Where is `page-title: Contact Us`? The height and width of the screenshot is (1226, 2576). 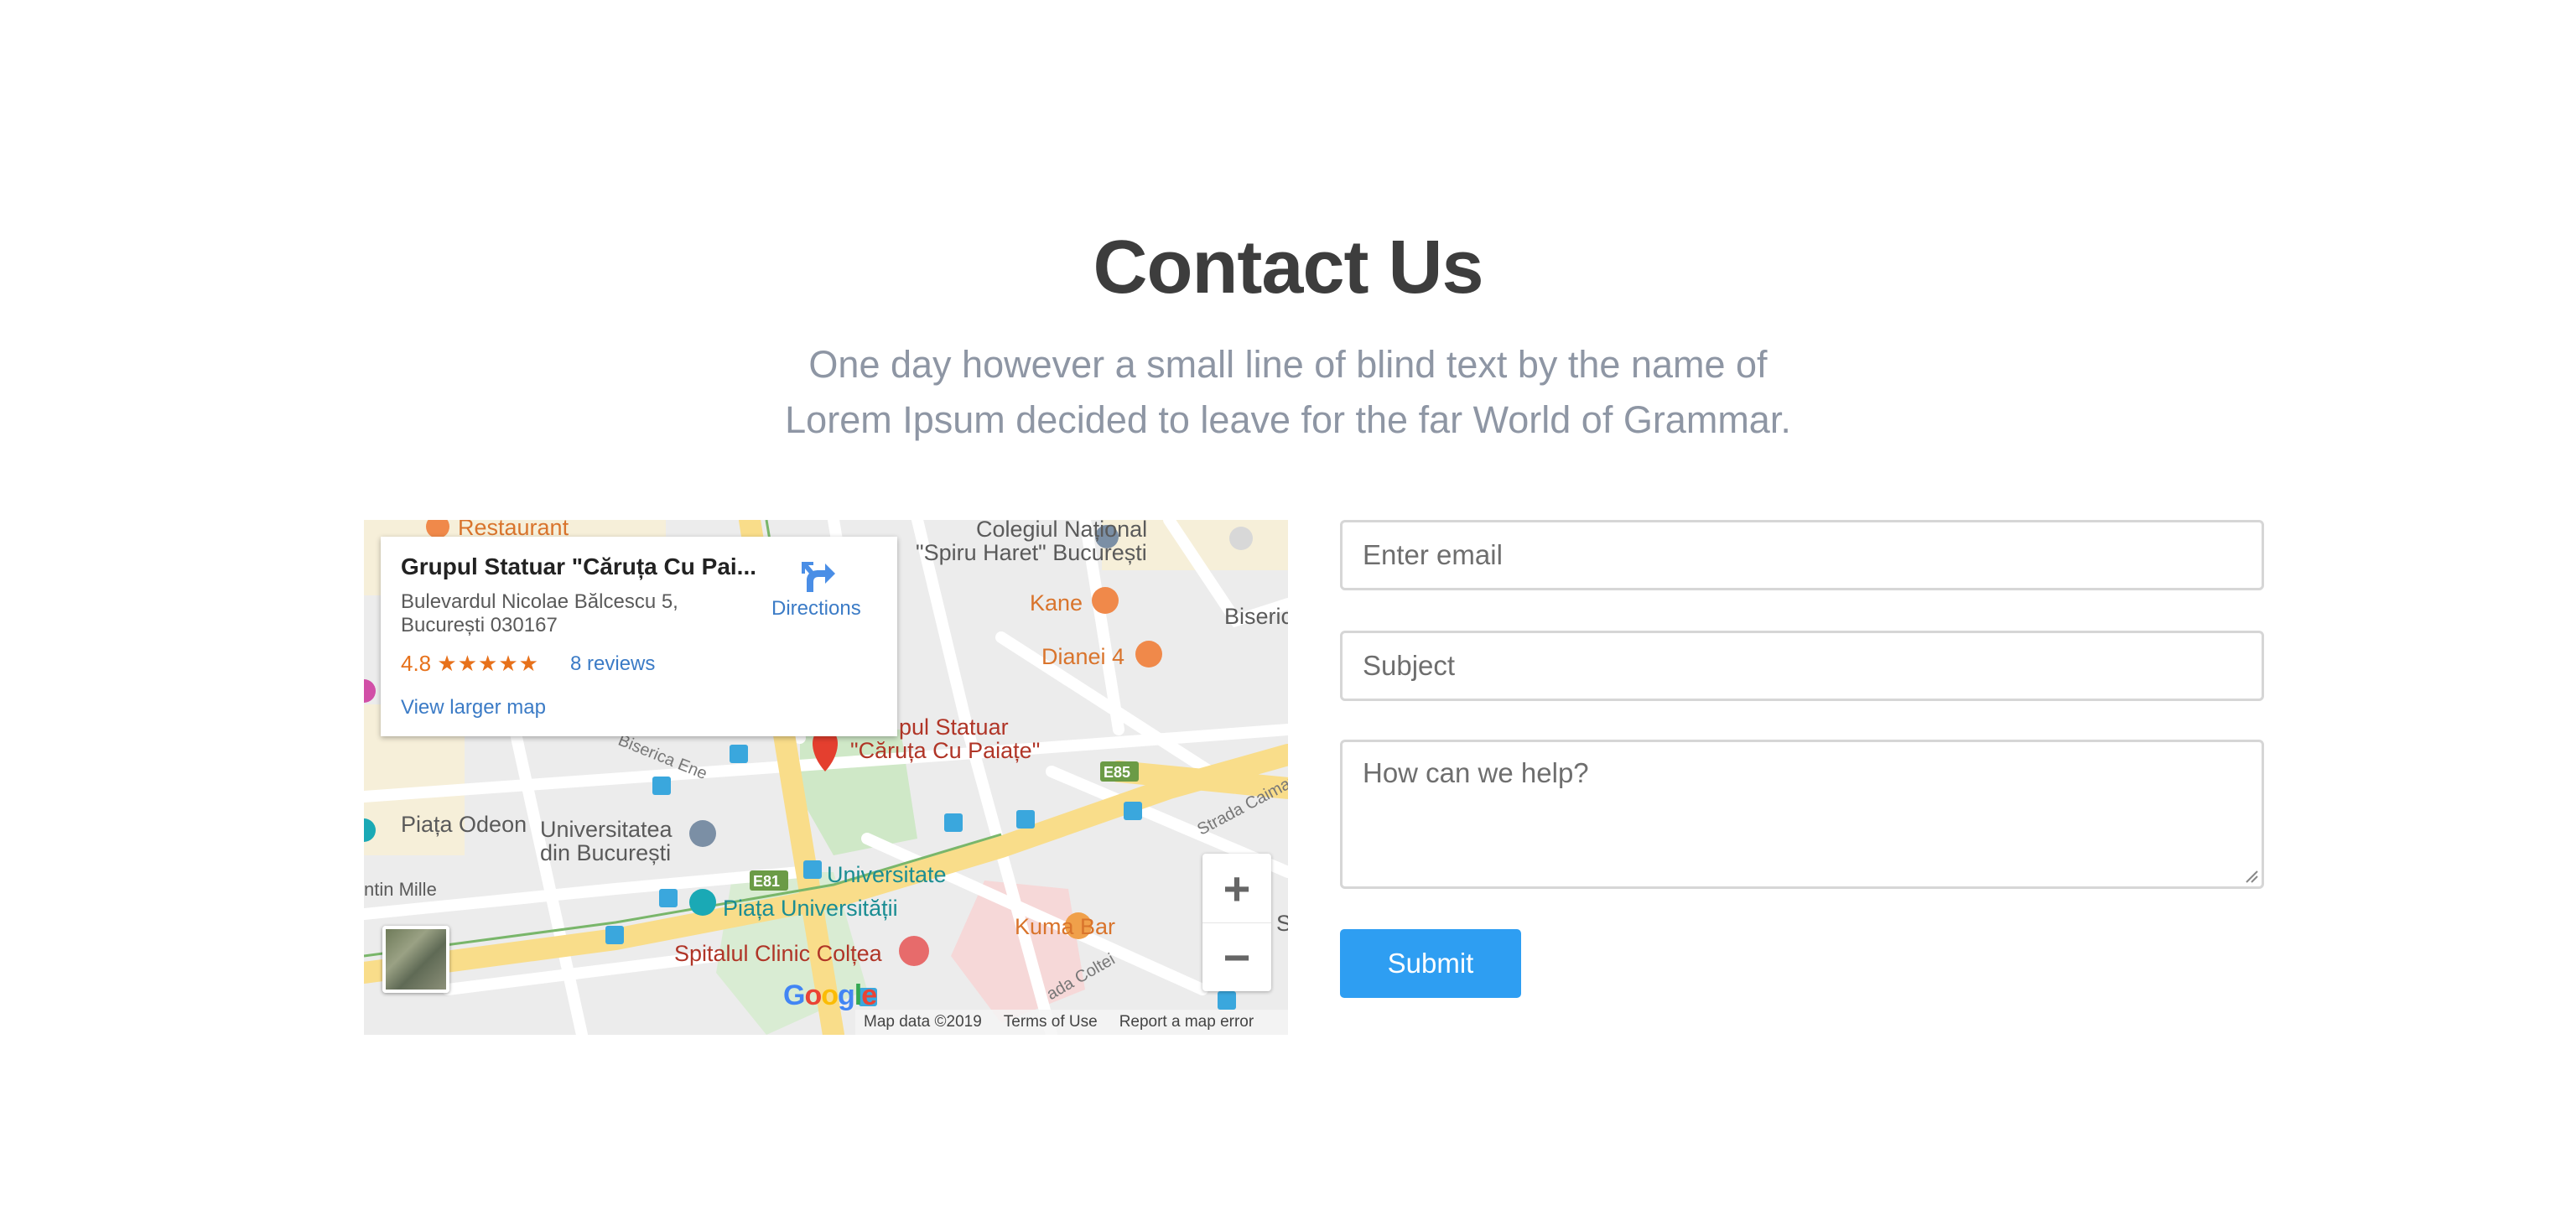
page-title: Contact Us is located at coordinates (1288, 267).